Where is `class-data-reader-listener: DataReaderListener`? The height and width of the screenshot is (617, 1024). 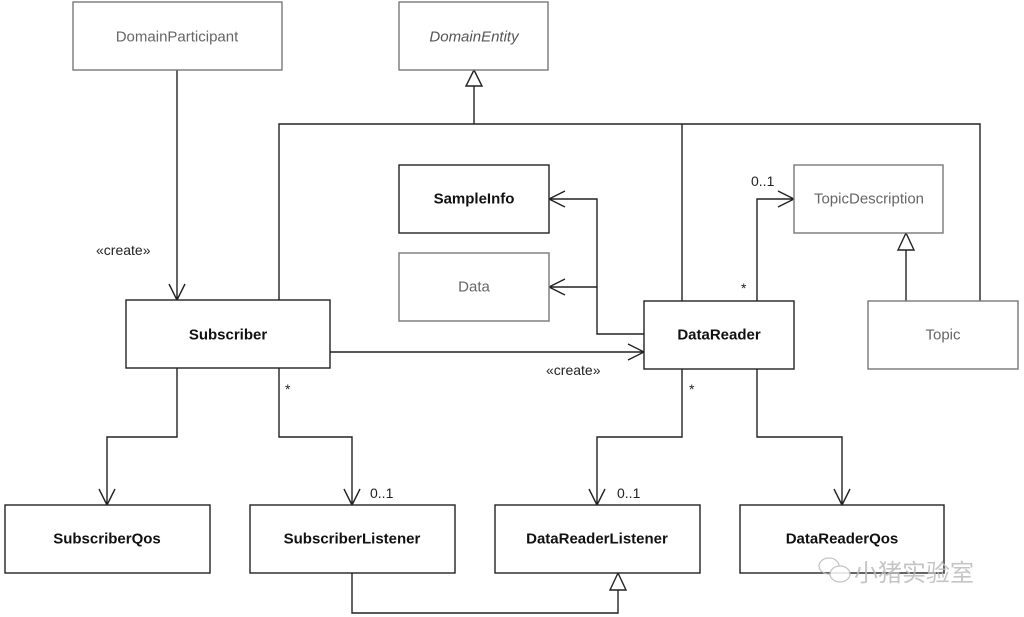 class-data-reader-listener: DataReaderListener is located at coordinates (597, 539).